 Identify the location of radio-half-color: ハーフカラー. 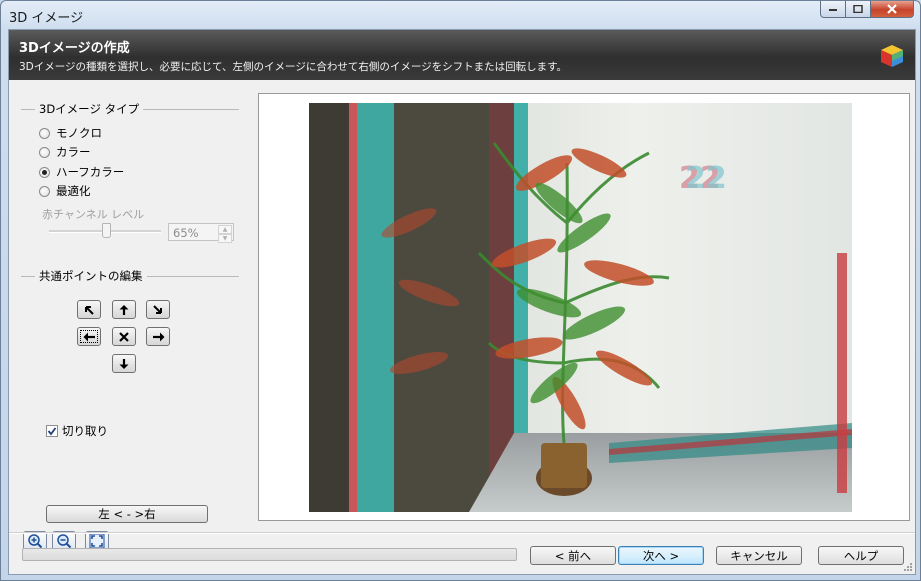
(81, 172).